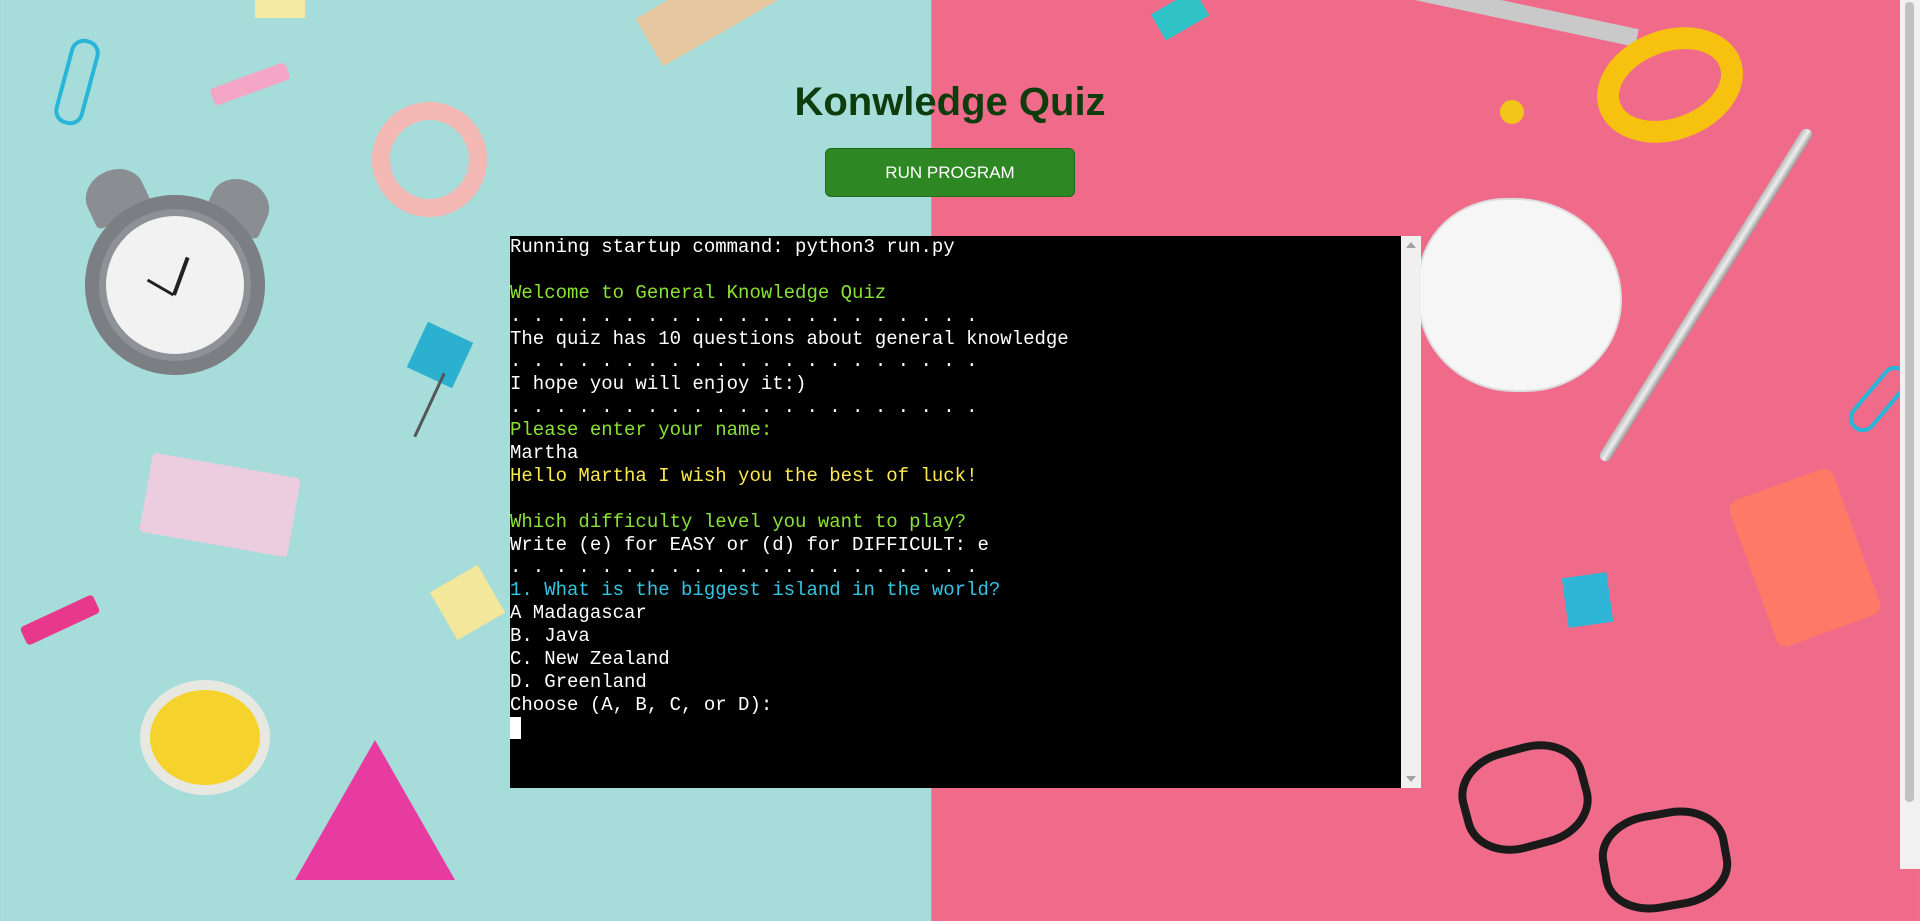 The height and width of the screenshot is (921, 1920). Describe the element at coordinates (698, 292) in the screenshot. I see `terminal-line: Welcome to General Knowledge Quiz` at that location.